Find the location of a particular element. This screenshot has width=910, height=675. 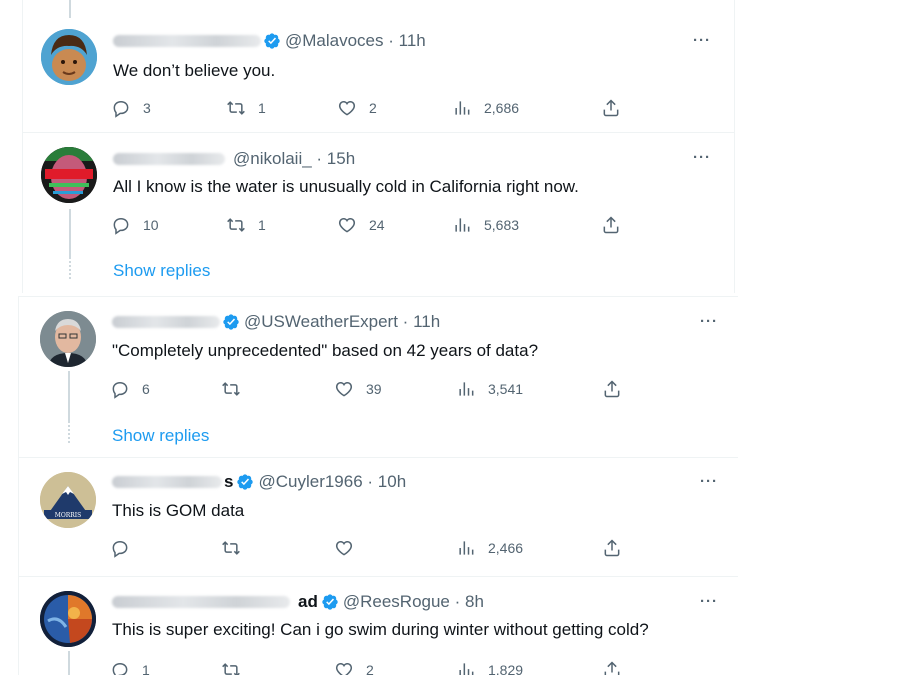

display-name-fragment: ad is located at coordinates (308, 601).